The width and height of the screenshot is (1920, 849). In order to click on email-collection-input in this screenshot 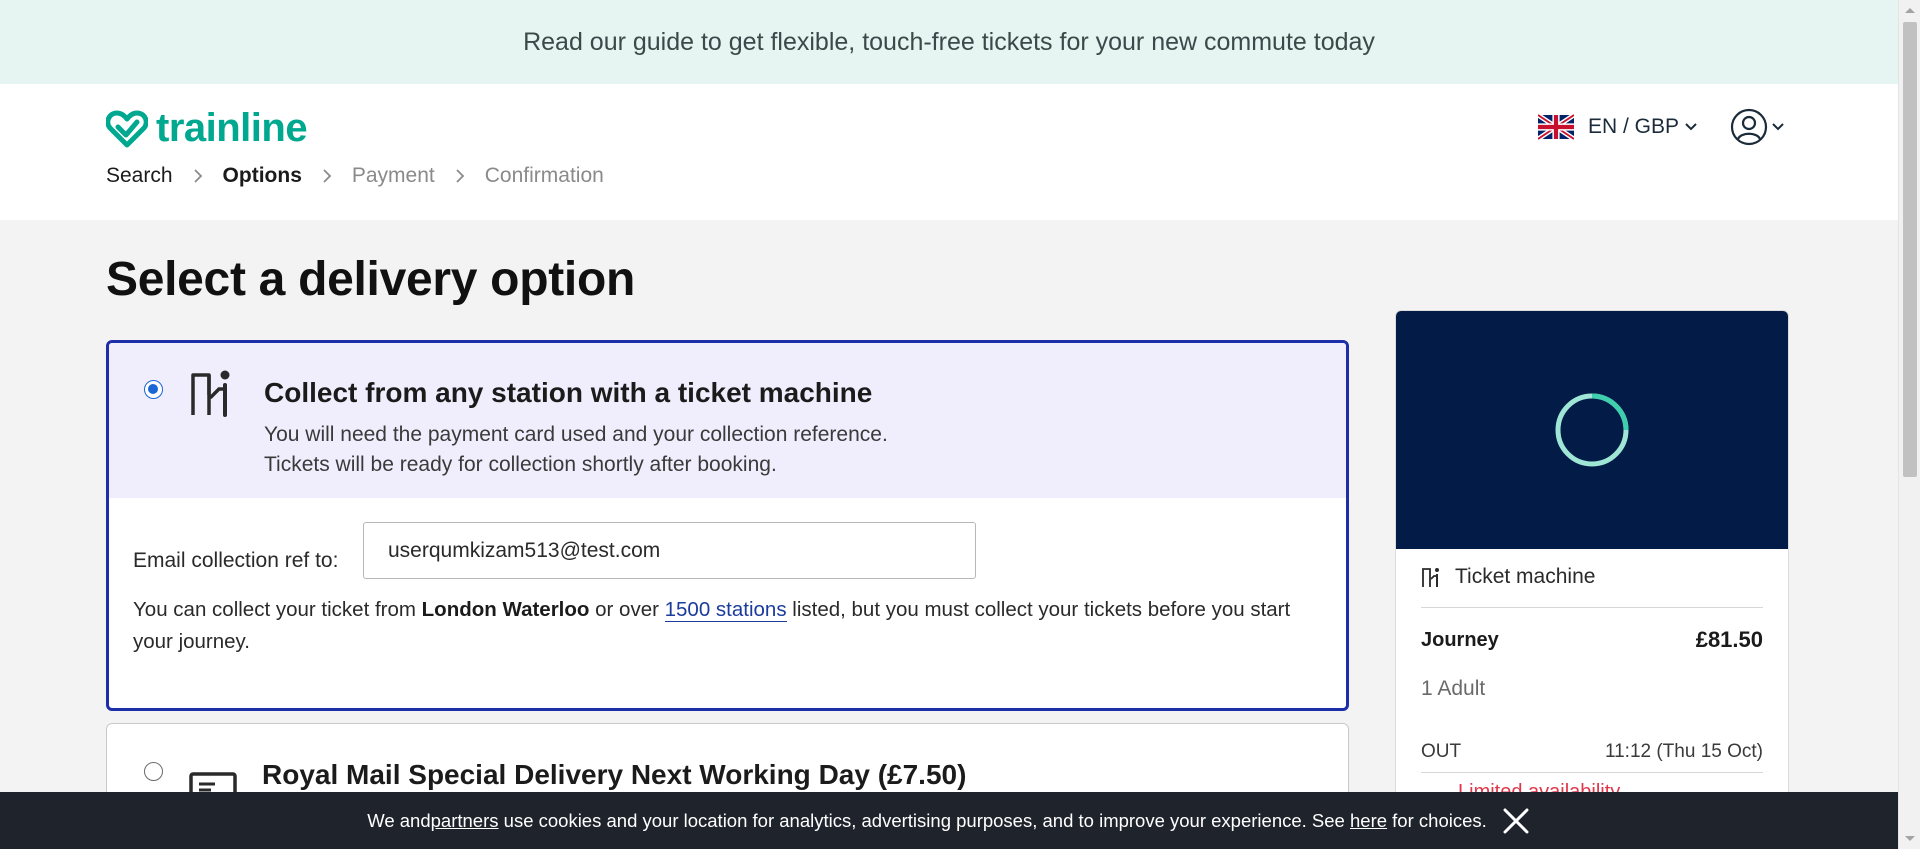, I will do `click(669, 550)`.